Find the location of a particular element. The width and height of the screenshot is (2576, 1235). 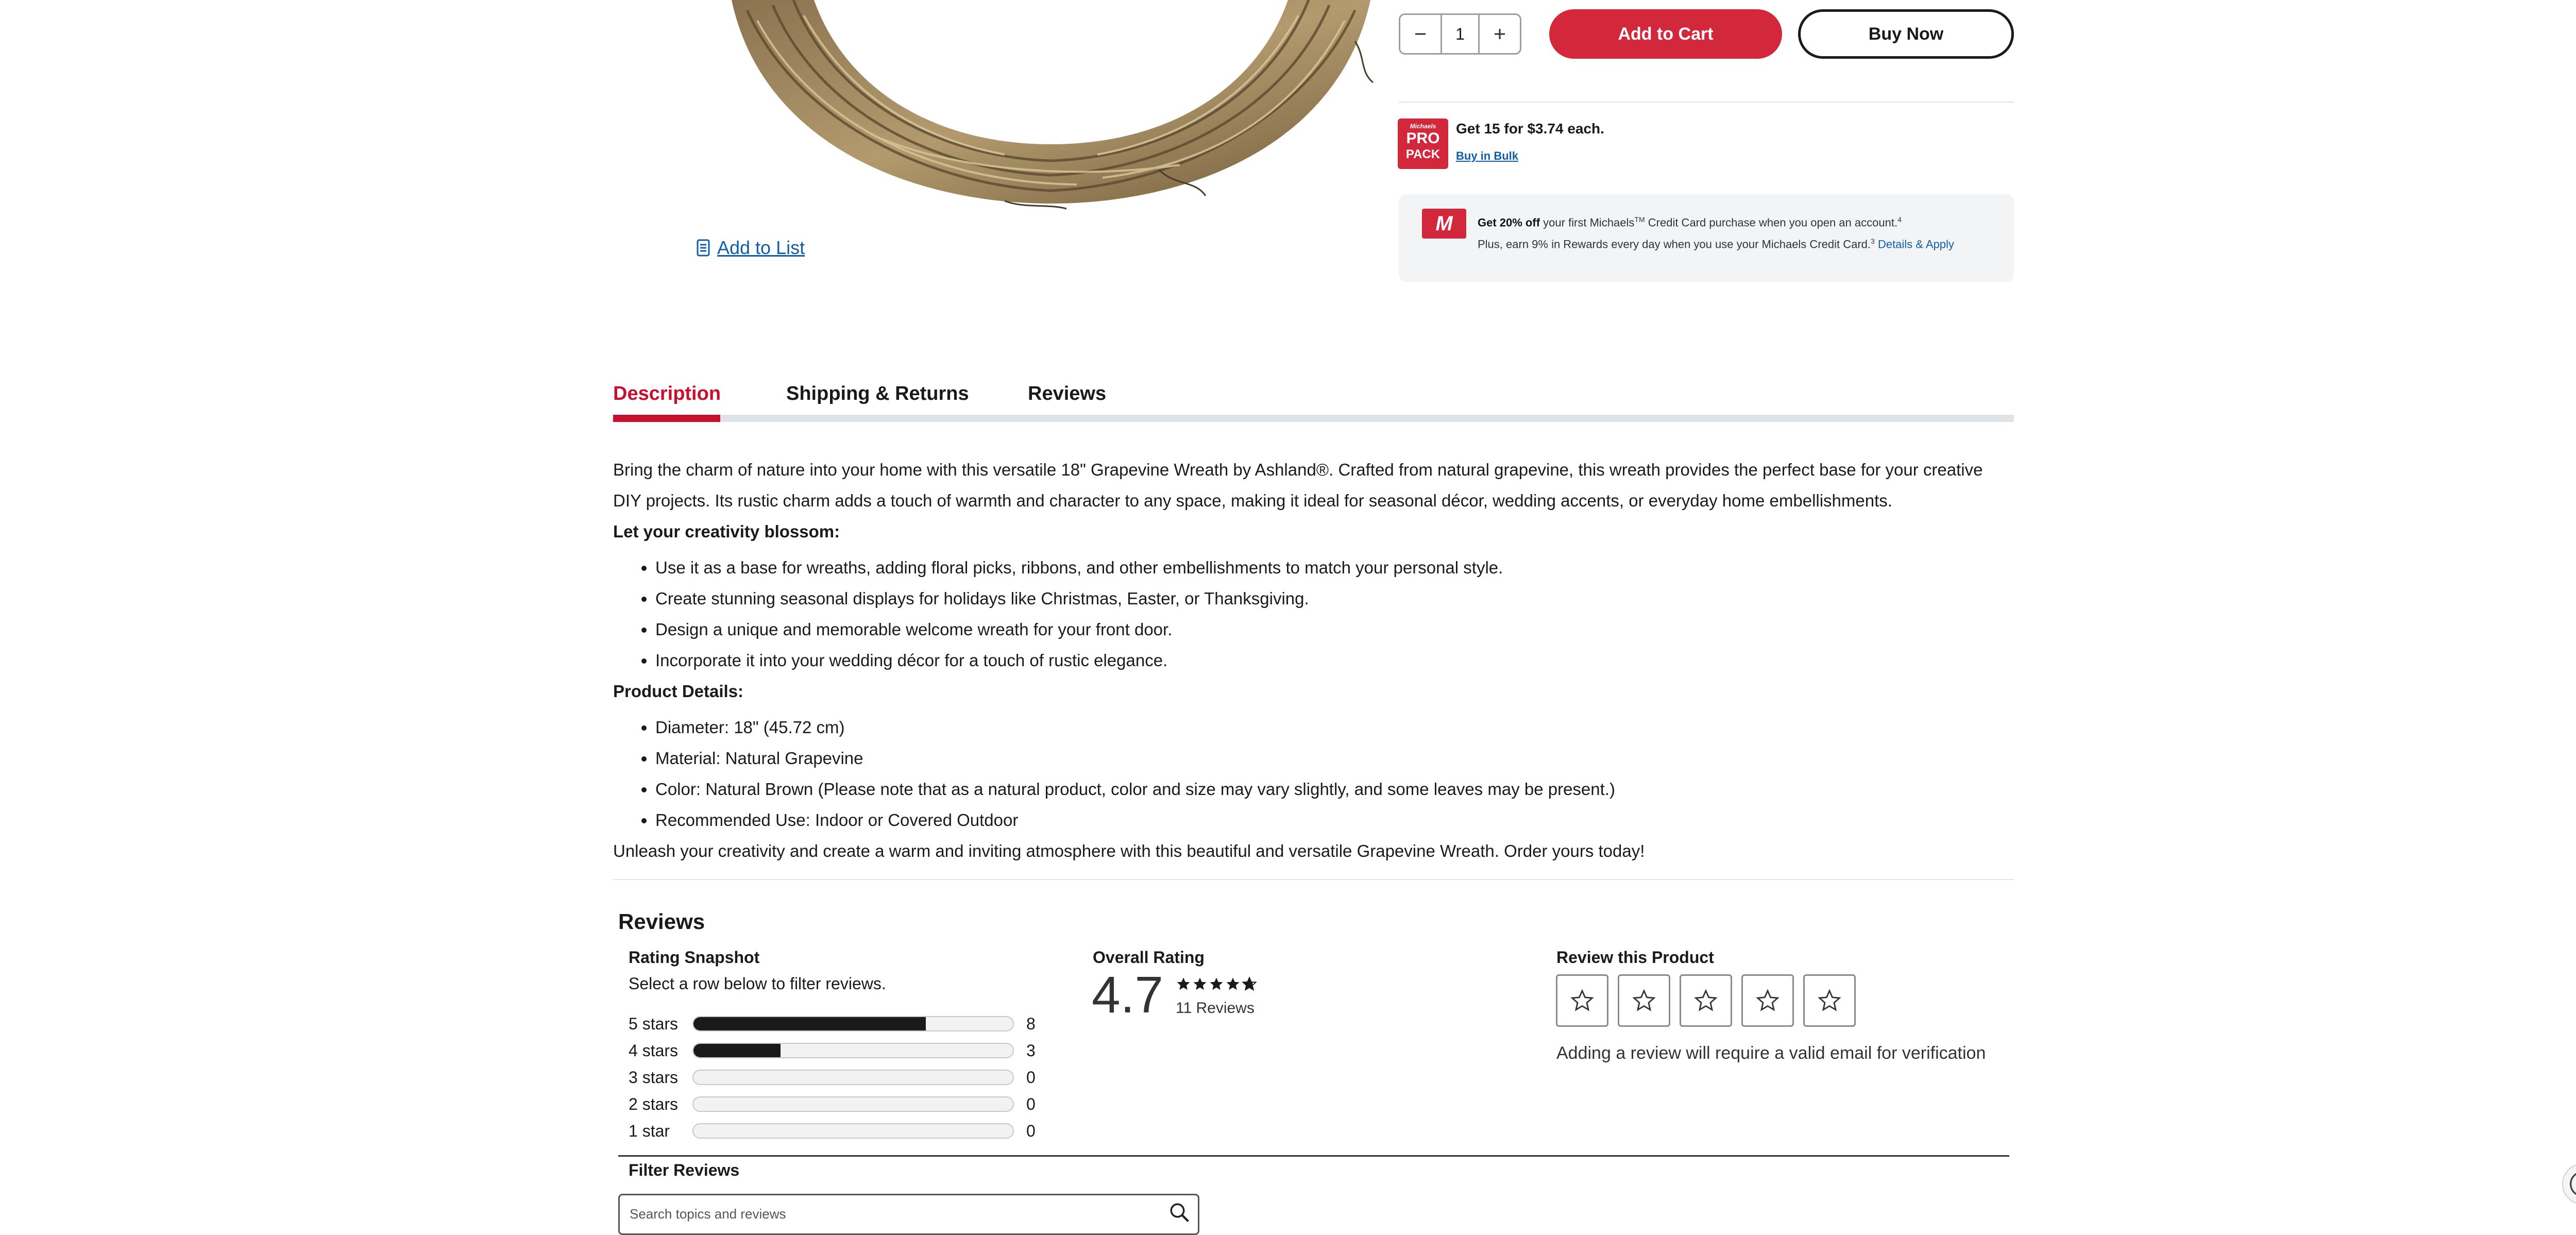

tab-shipping-returns: Shipping & Returns is located at coordinates (877, 394).